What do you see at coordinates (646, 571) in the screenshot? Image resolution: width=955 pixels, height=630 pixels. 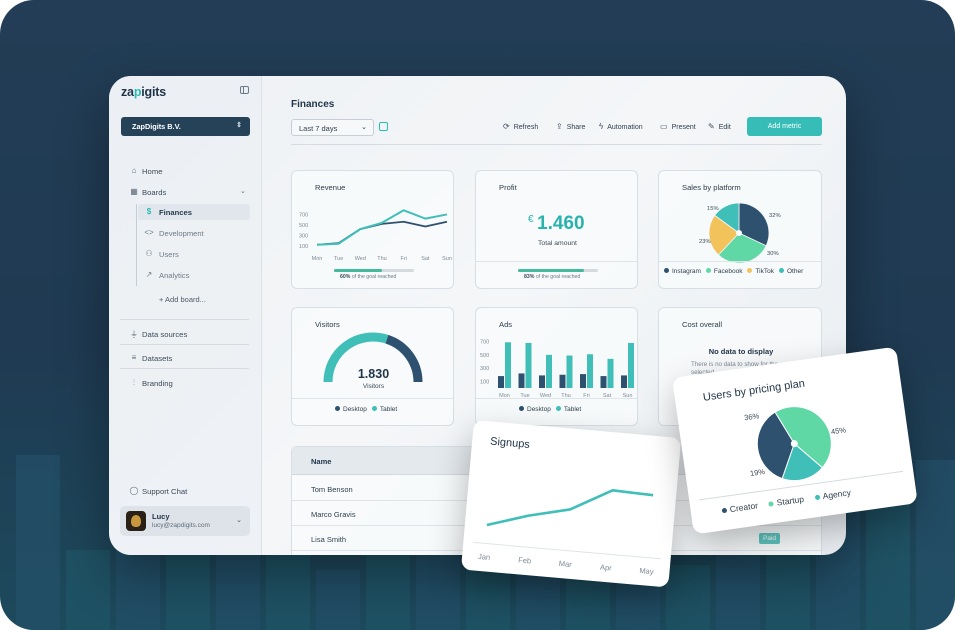 I see `x-tick-label: May` at bounding box center [646, 571].